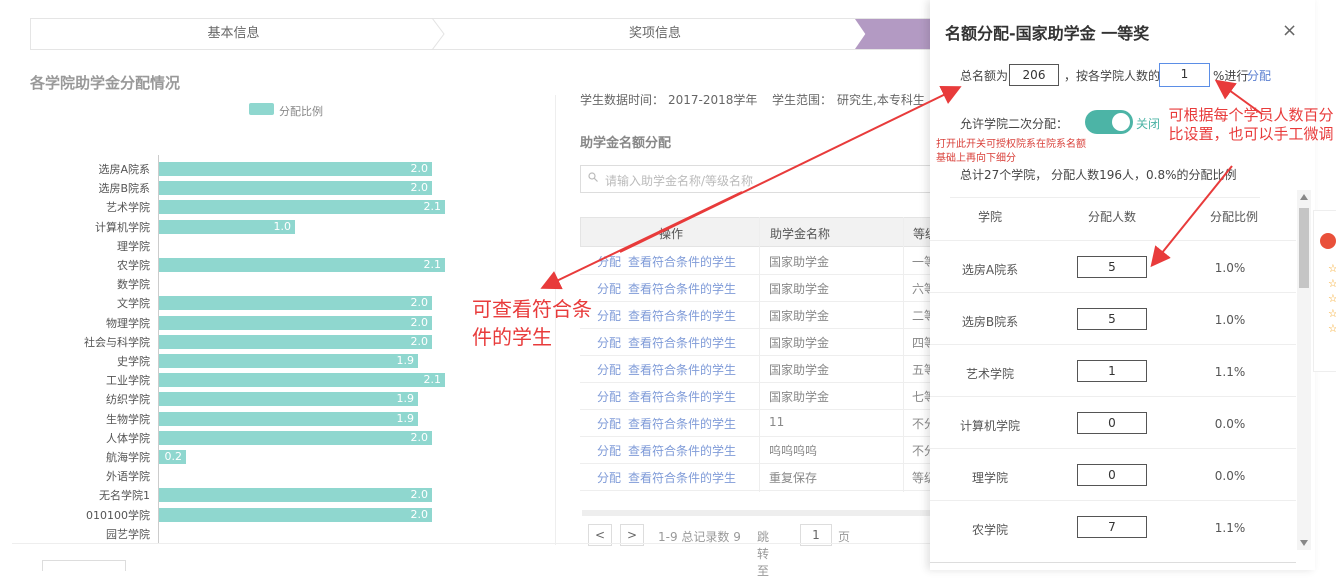 This screenshot has width=1336, height=579. I want to click on arrow-to-count, so click(1191, 216).